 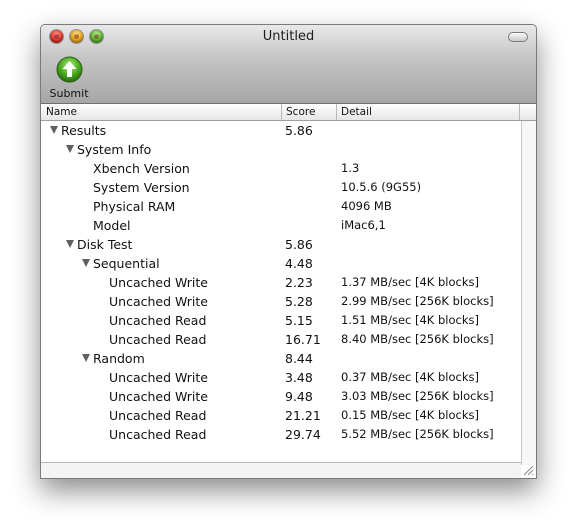 I want to click on row-score: 21.21, so click(x=303, y=415).